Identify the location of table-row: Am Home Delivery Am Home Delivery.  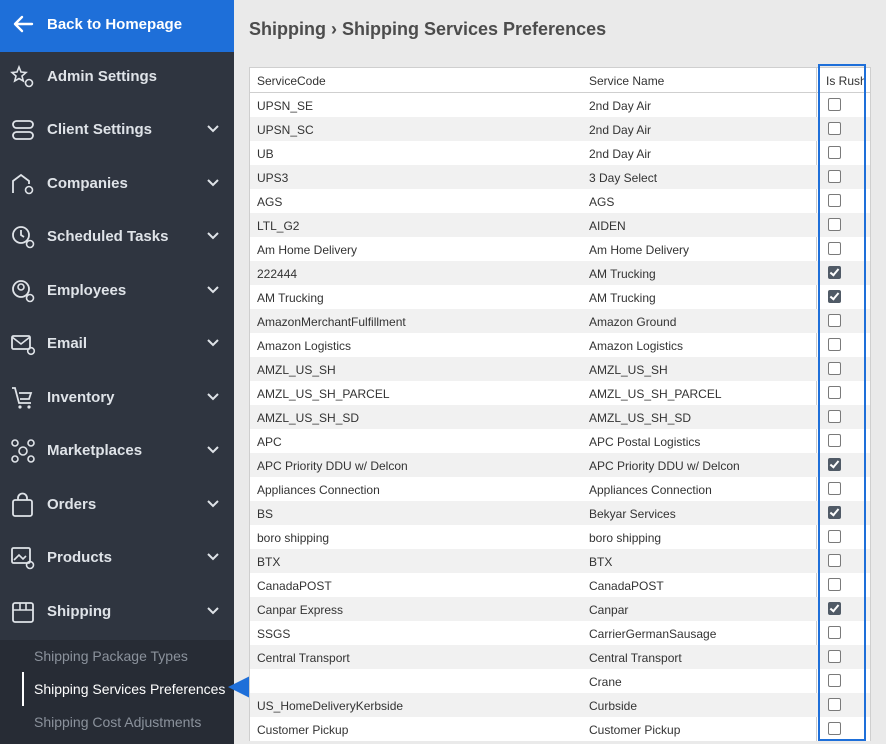
(560, 249).